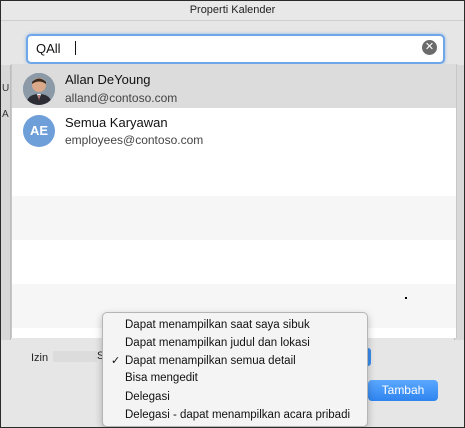  I want to click on permission-label: Izin, so click(40, 358).